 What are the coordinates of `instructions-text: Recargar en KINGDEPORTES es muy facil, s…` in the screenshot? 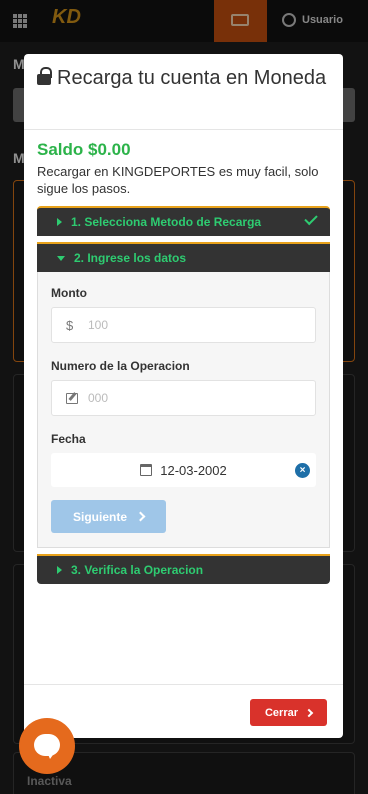 It's located at (178, 180).